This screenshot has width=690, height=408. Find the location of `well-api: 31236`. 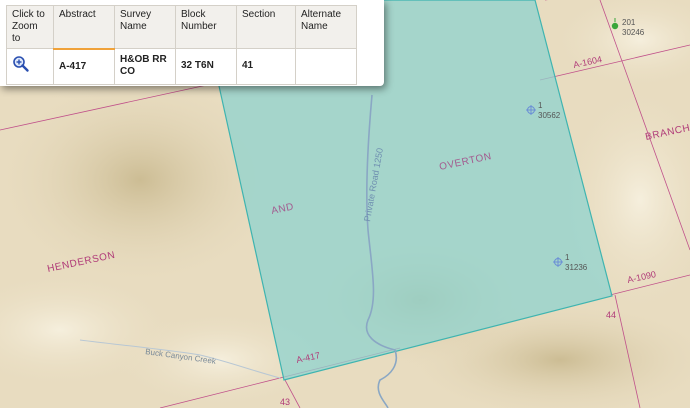

well-api: 31236 is located at coordinates (576, 267).